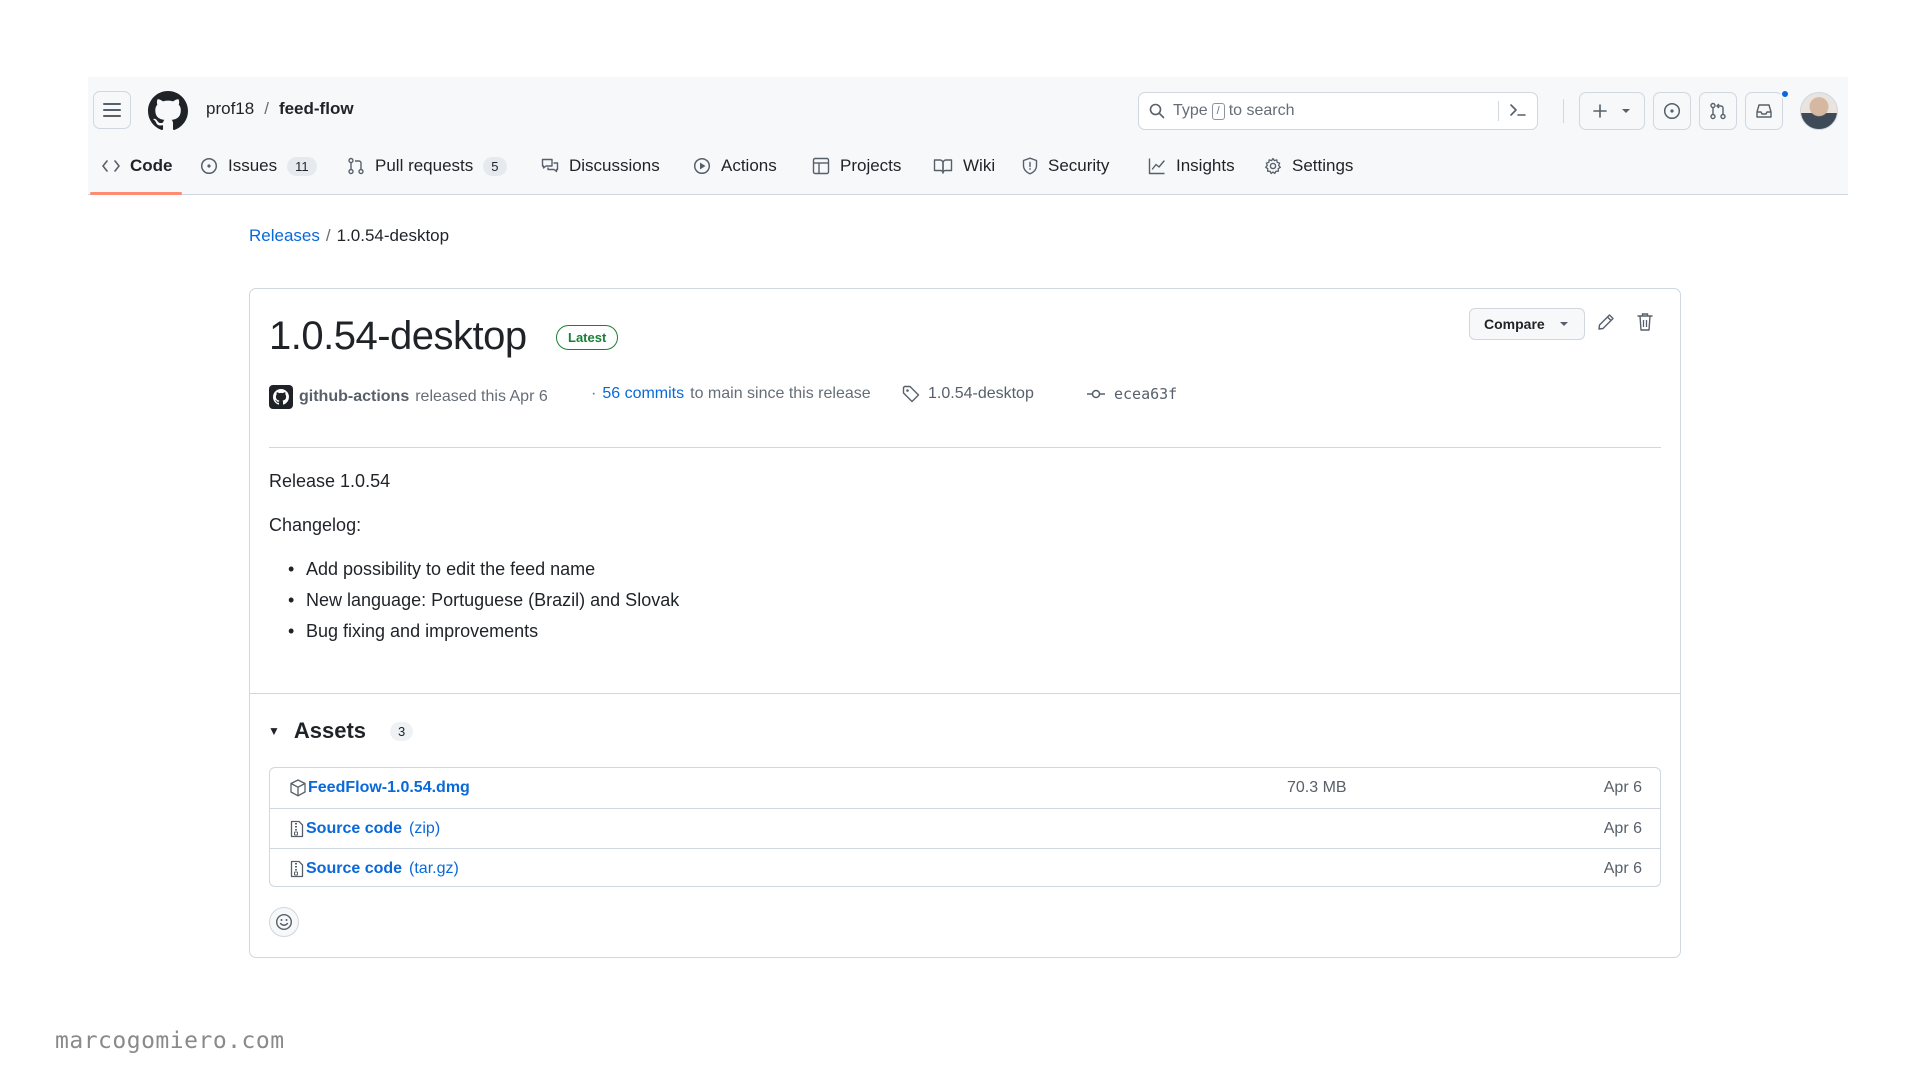  I want to click on breadcrumb-current: 1.0.54-desktop, so click(393, 235).